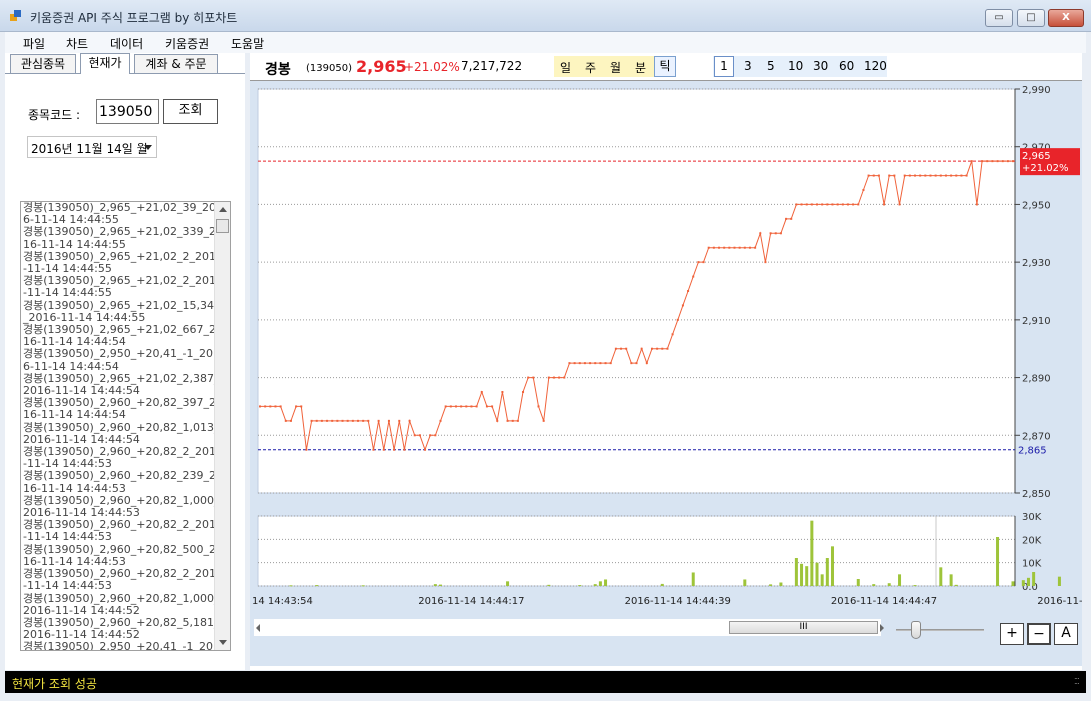  I want to click on period-tabs: 일 주 월 분 틱, so click(615, 66).